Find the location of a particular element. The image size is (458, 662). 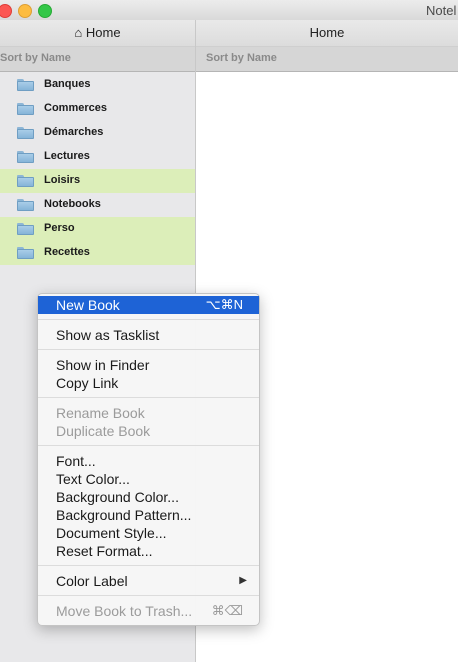

list-item-label: Lectures is located at coordinates (67, 156).